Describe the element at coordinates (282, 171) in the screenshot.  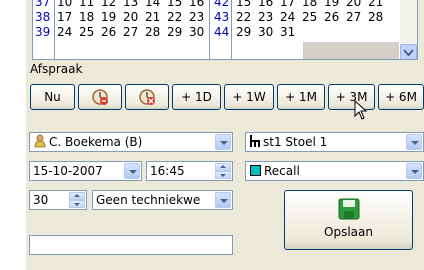
I see `type-value: Recall` at that location.